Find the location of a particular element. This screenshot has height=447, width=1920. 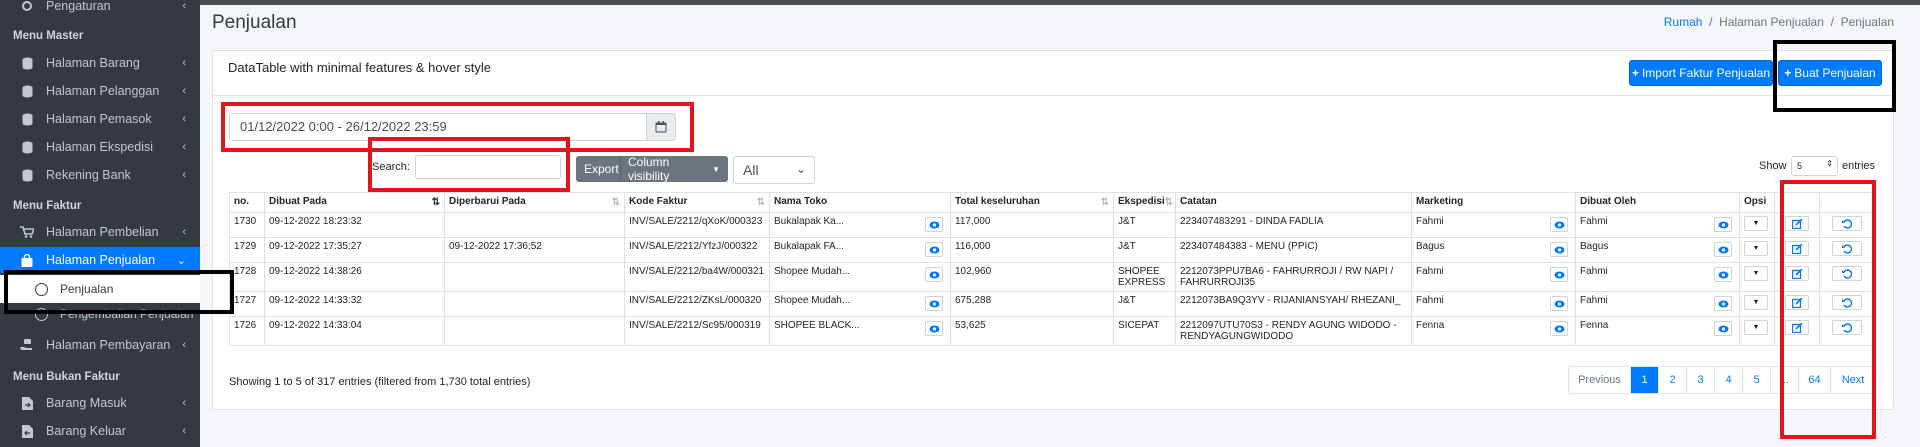

column-header-no: no. is located at coordinates (247, 202).